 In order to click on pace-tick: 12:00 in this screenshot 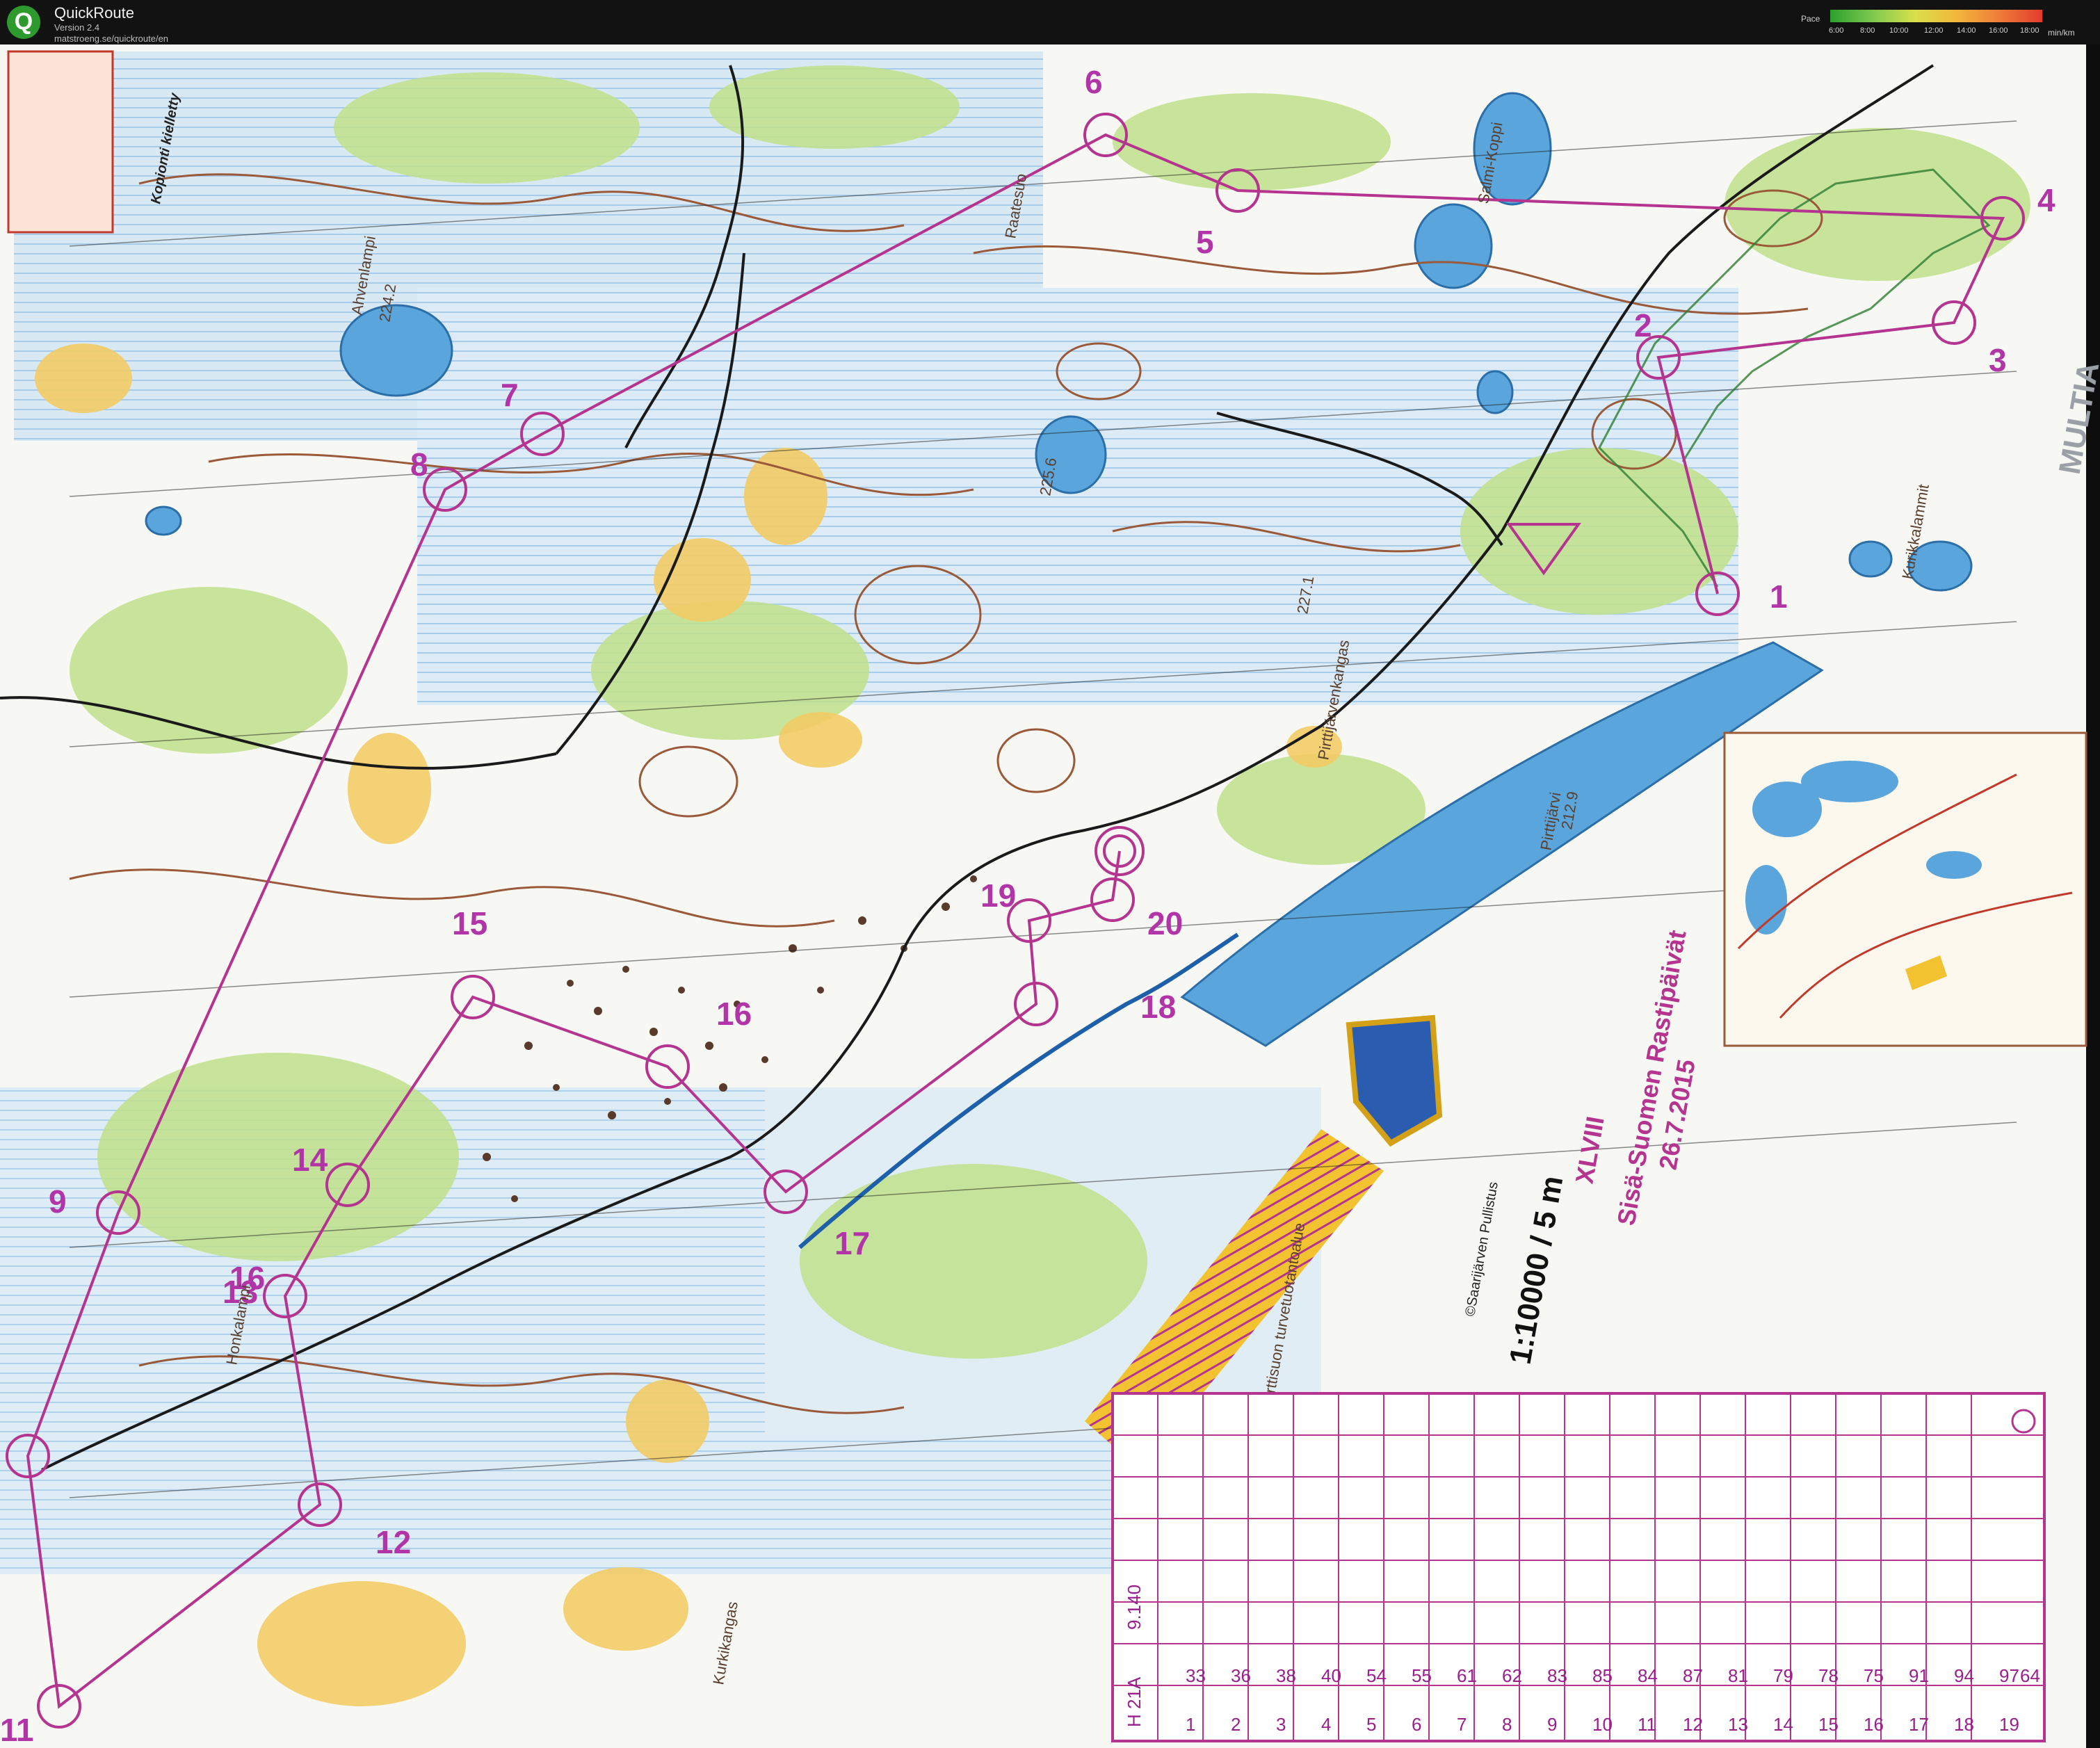, I will do `click(1934, 31)`.